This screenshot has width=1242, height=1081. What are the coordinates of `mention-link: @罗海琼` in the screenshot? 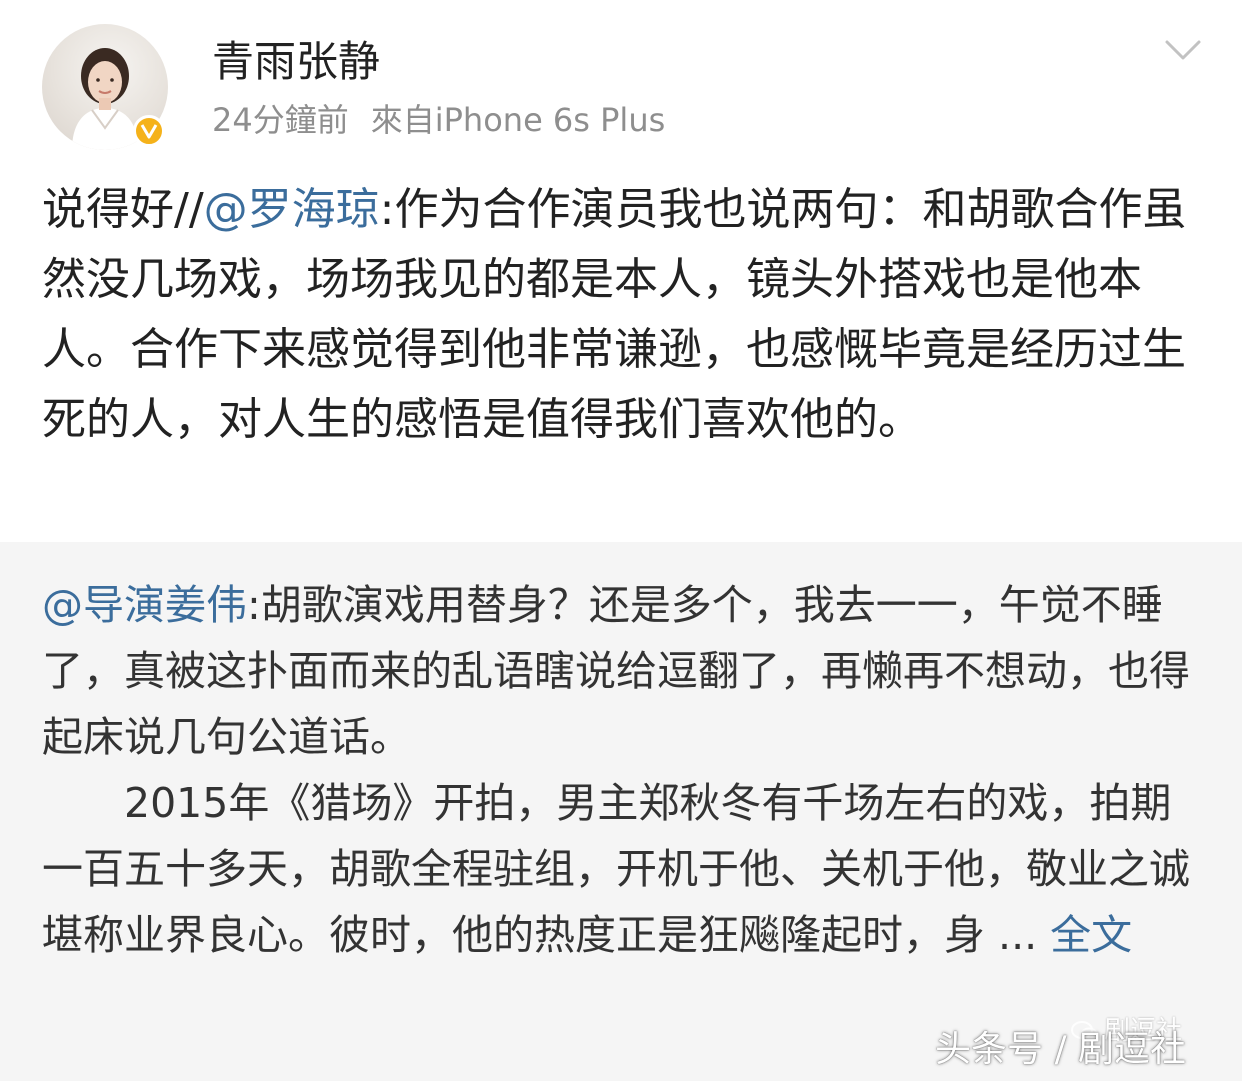 It's located at (292, 209).